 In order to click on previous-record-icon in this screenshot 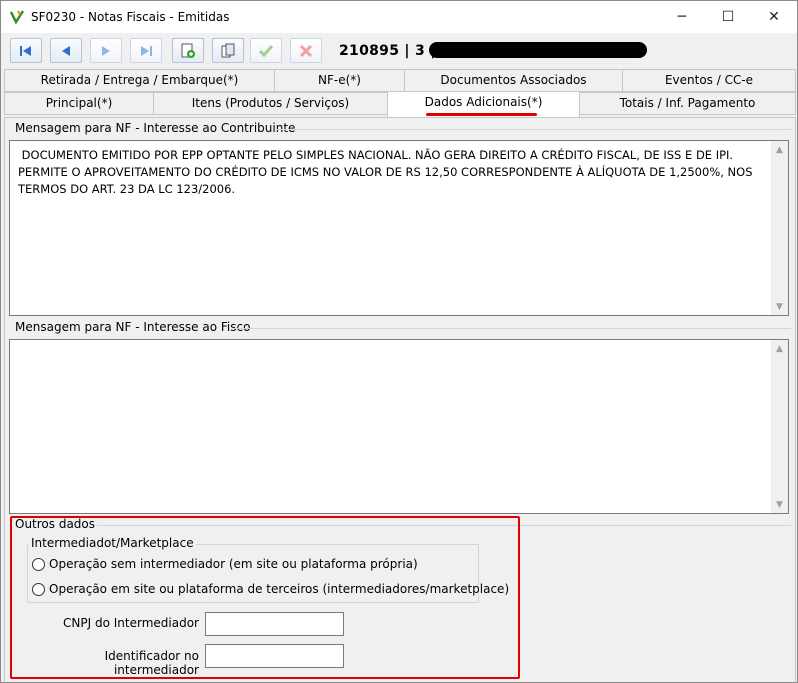, I will do `click(66, 50)`.